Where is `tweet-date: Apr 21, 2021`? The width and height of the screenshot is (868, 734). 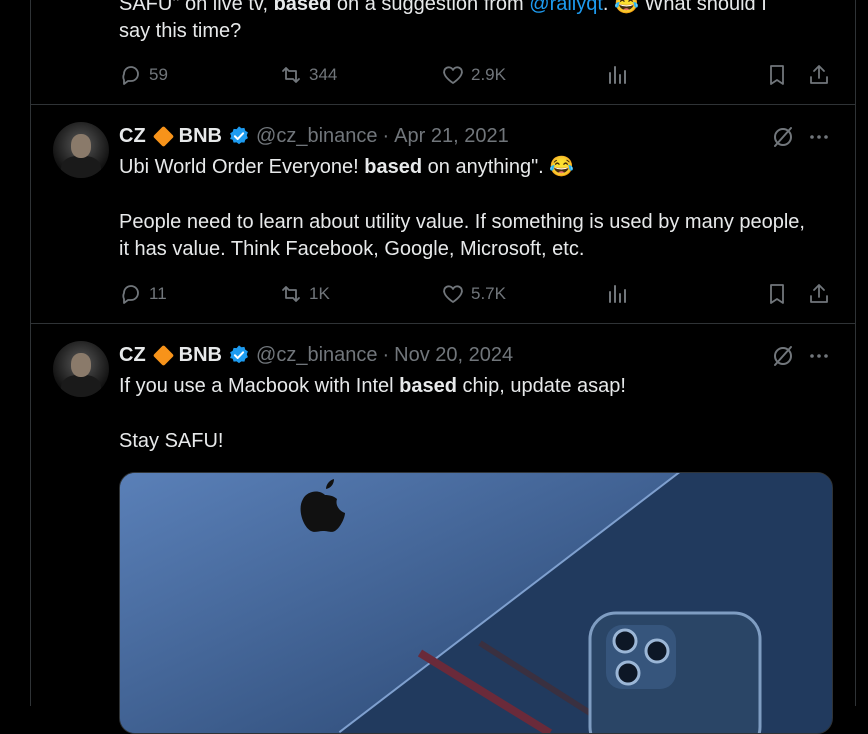 tweet-date: Apr 21, 2021 is located at coordinates (451, 136).